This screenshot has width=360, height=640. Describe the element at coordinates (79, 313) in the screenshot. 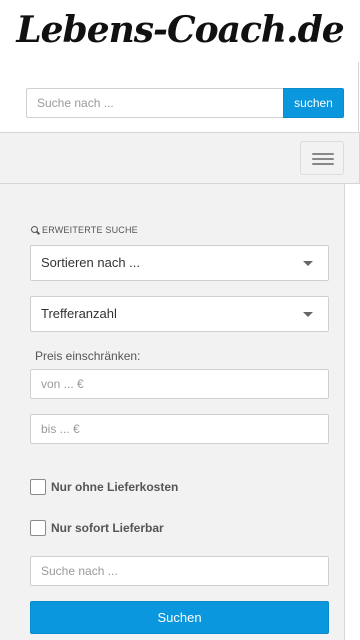

I see `results-count-select-value: Trefferanzahl` at that location.